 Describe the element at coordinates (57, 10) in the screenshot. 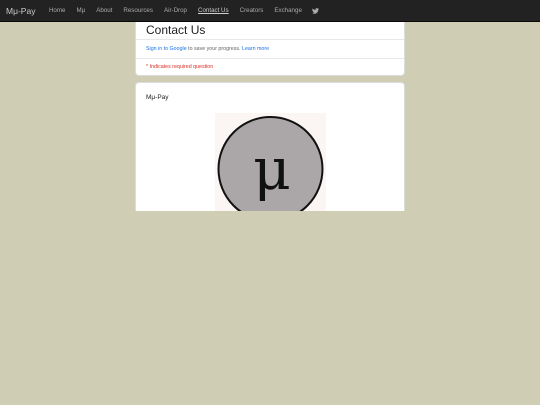

I see `nav-home: Home` at that location.